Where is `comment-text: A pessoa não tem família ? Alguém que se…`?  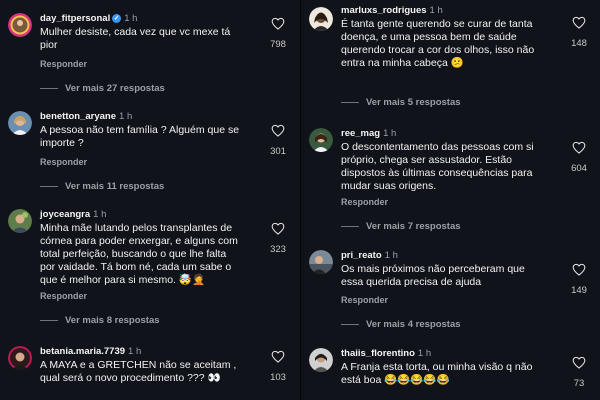
comment-text: A pessoa não tem família ? Alguém que se… is located at coordinates (140, 136).